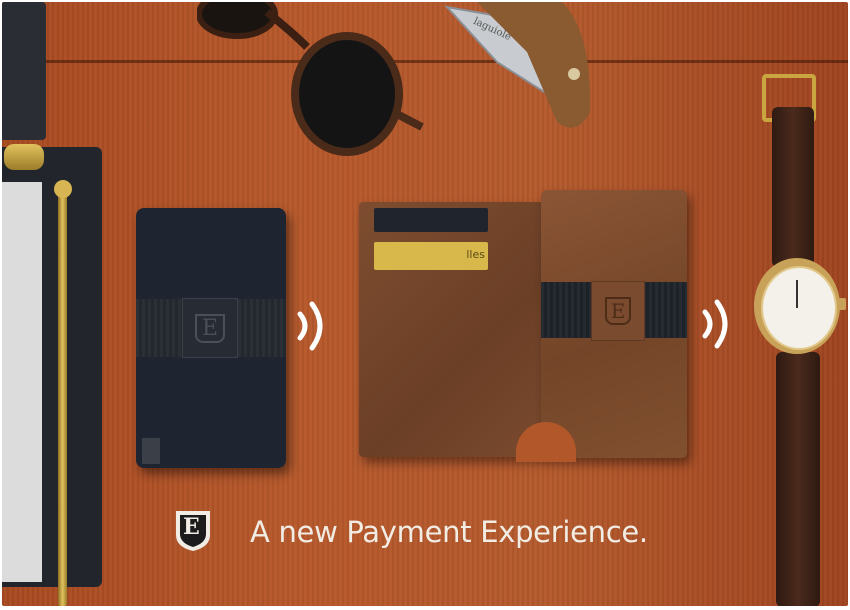 The width and height of the screenshot is (850, 610). Describe the element at coordinates (310, 79) in the screenshot. I see `sunglasses` at that location.